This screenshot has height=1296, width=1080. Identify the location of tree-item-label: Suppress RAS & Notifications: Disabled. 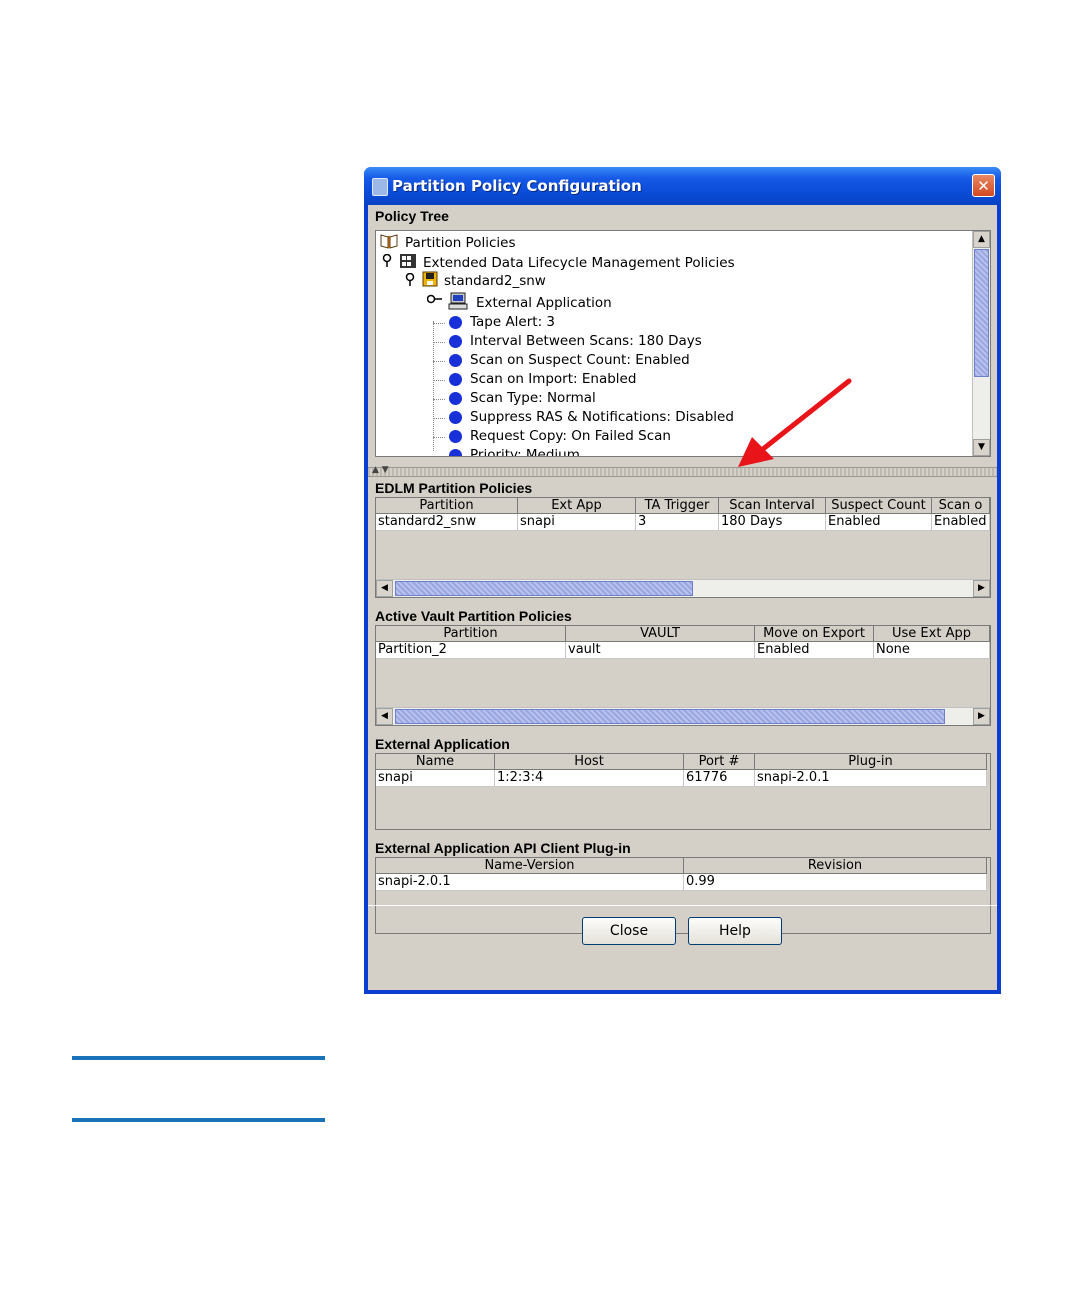
(602, 417).